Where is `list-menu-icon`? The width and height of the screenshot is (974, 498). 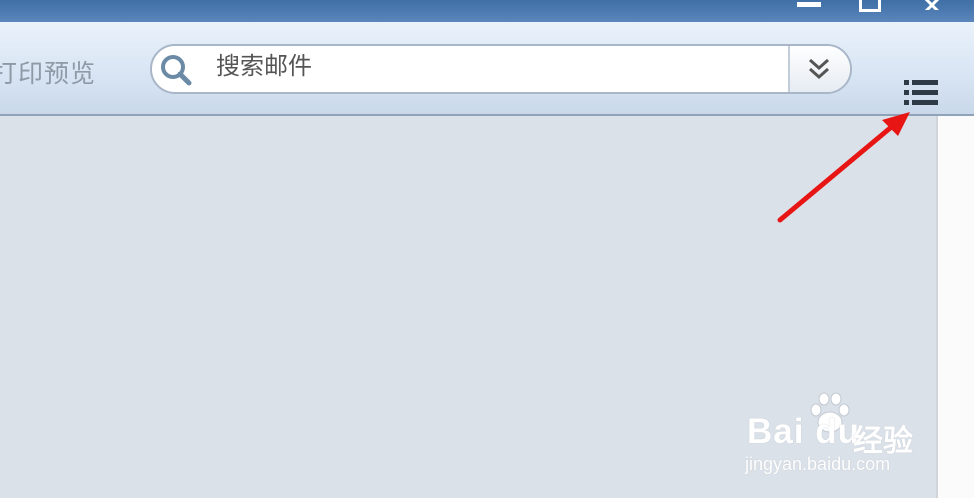 list-menu-icon is located at coordinates (921, 92).